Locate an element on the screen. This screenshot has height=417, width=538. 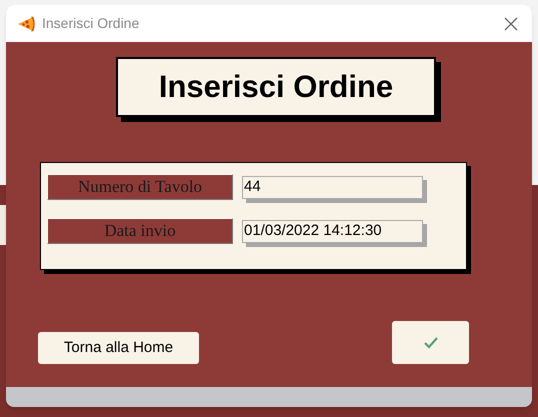
page-heading: Inserisci Ordine is located at coordinates (276, 87).